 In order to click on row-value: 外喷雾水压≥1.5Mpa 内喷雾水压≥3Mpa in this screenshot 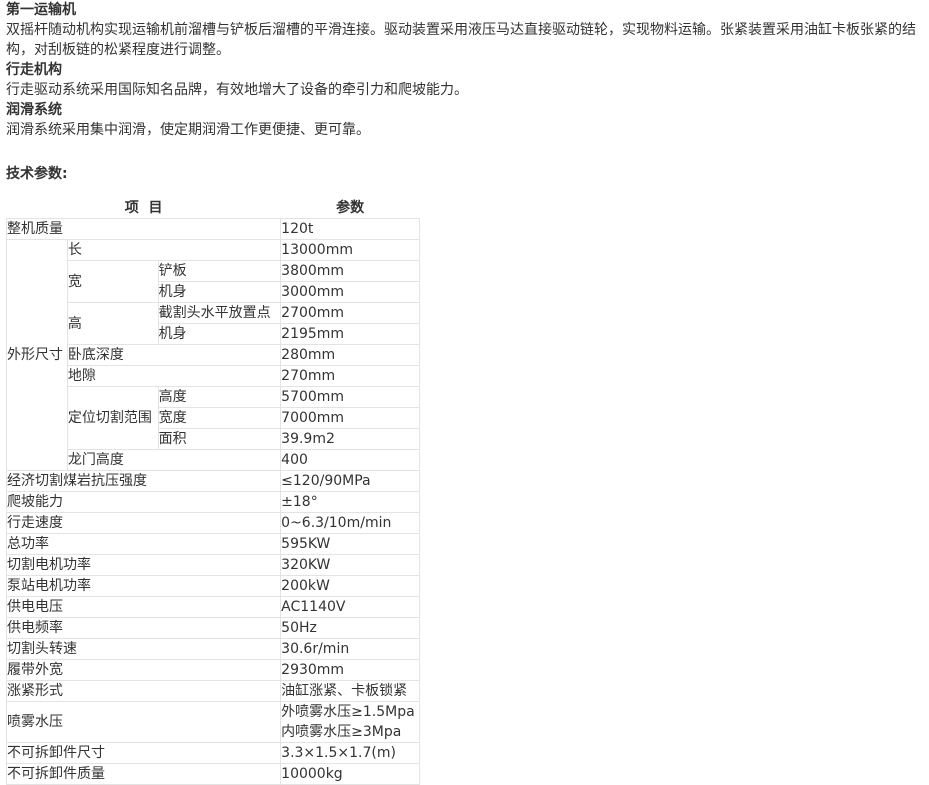, I will do `click(350, 722)`.